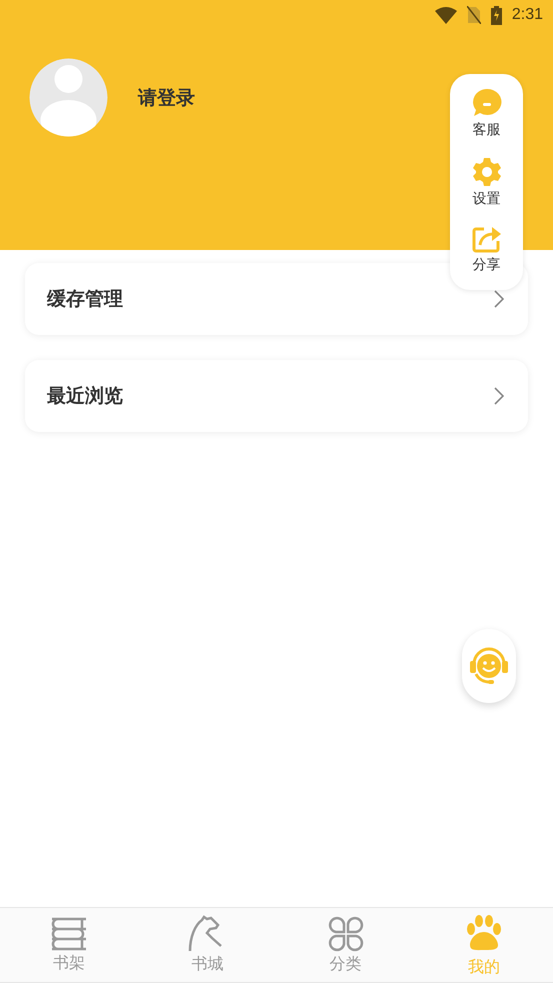 The image size is (553, 983). Describe the element at coordinates (68, 97) in the screenshot. I see `avatar-icon` at that location.